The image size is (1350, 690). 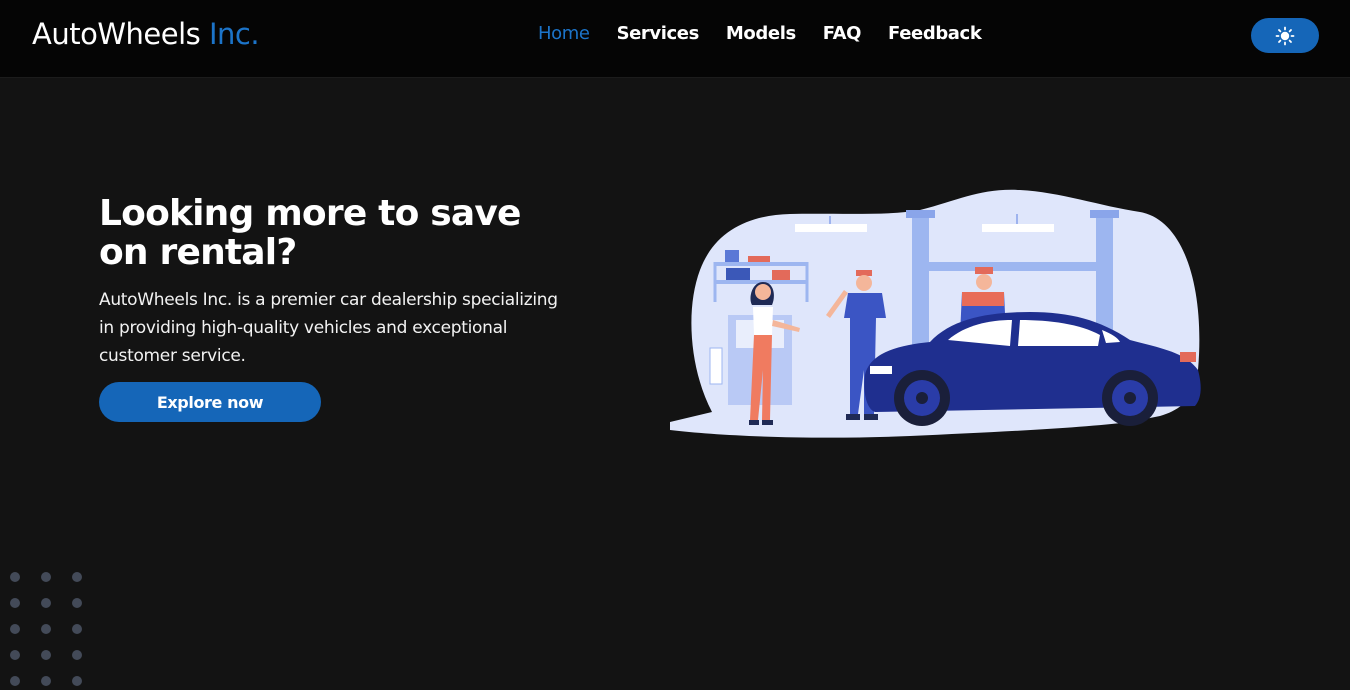 I want to click on logo-accent-text: Inc., so click(x=234, y=34).